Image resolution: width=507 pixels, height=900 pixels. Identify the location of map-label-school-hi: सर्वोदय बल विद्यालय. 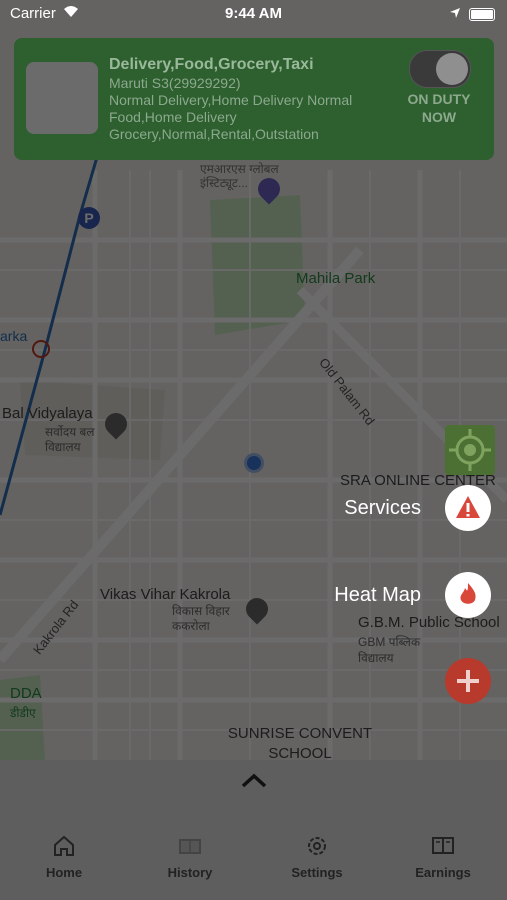
(70, 439).